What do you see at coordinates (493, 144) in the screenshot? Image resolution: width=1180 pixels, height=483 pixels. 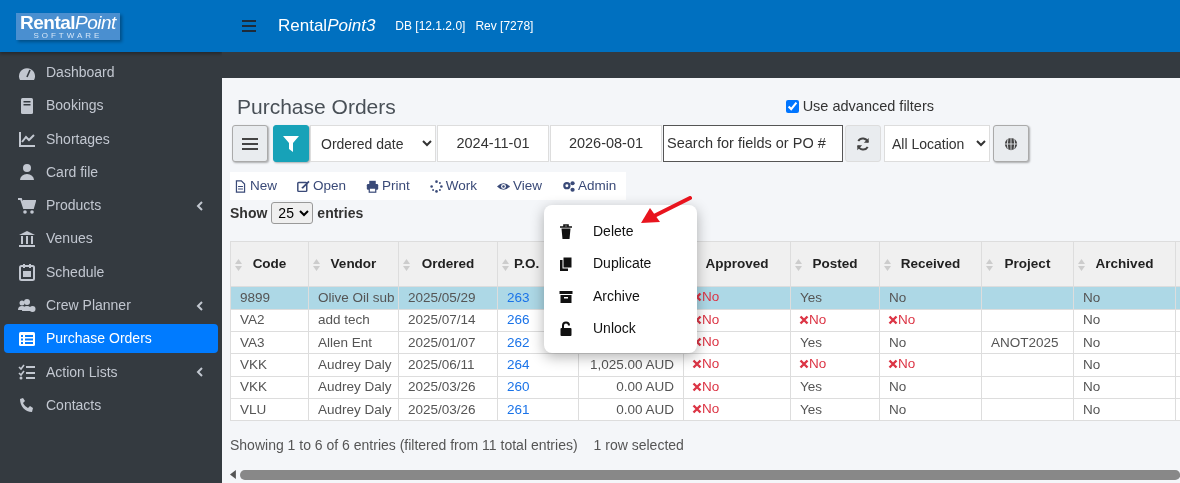 I see `date-from-field: 2024-11-01` at bounding box center [493, 144].